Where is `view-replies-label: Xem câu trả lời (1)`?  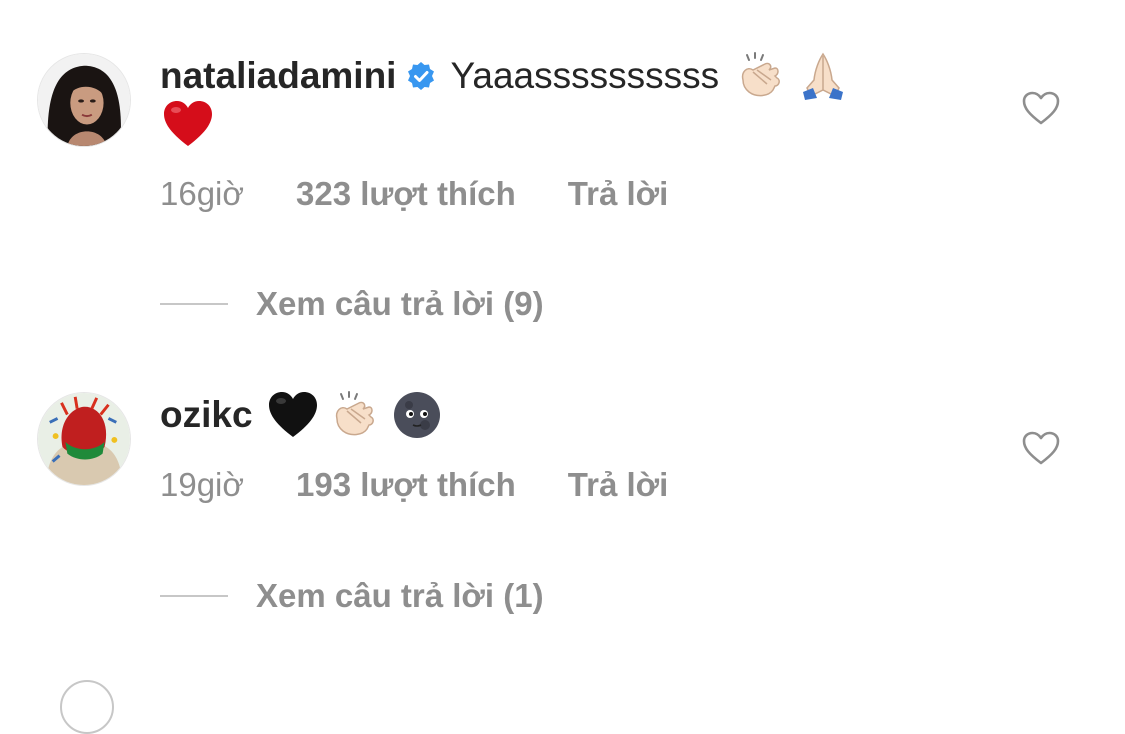
view-replies-label: Xem câu trả lời (1) is located at coordinates (400, 596).